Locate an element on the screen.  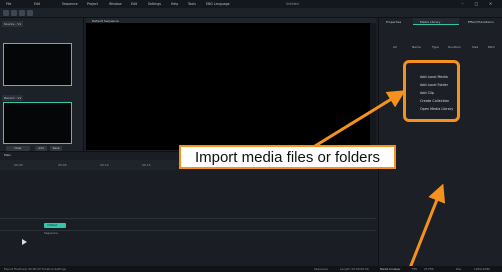
arrow-to-media-area is located at coordinates (427, 226).